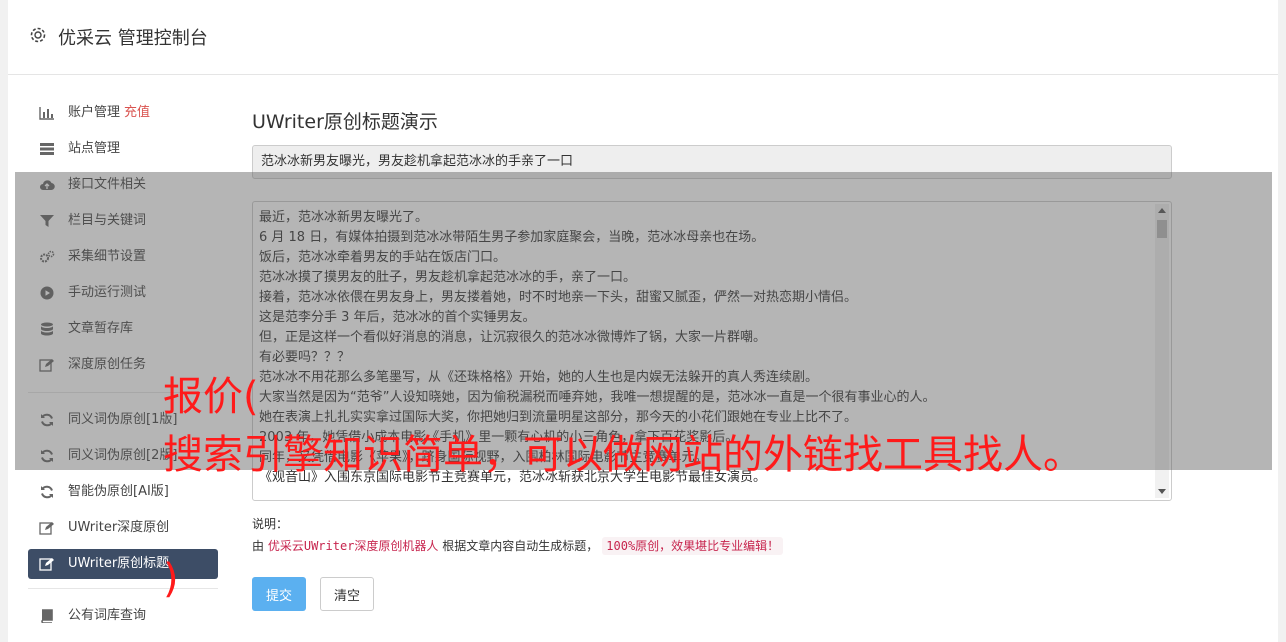  I want to click on submit-button: 提交, so click(279, 594).